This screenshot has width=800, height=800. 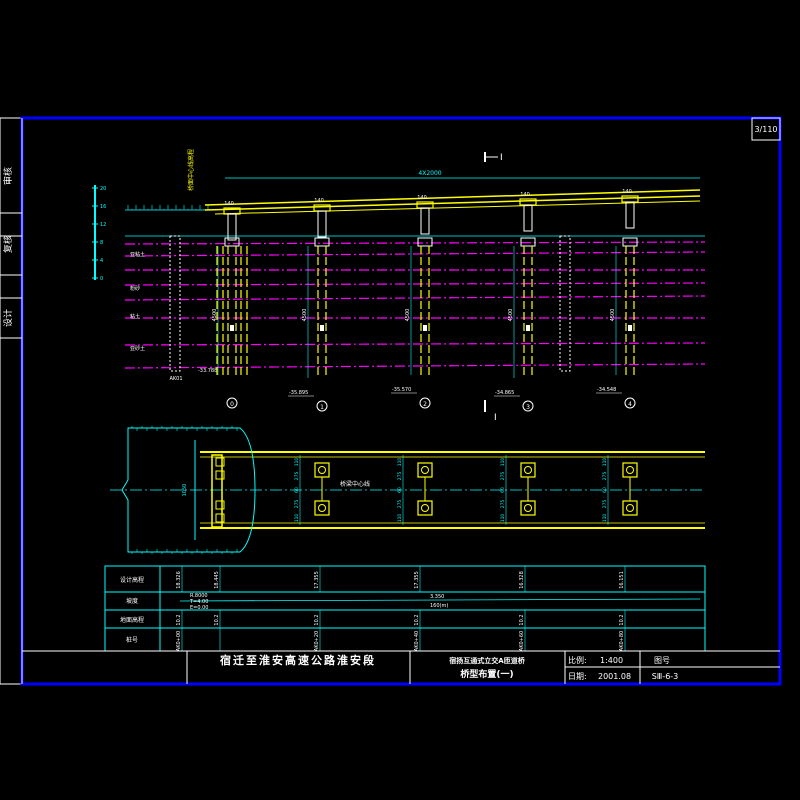 I want to click on soil-label-1: 亚粘土, so click(x=137, y=254).